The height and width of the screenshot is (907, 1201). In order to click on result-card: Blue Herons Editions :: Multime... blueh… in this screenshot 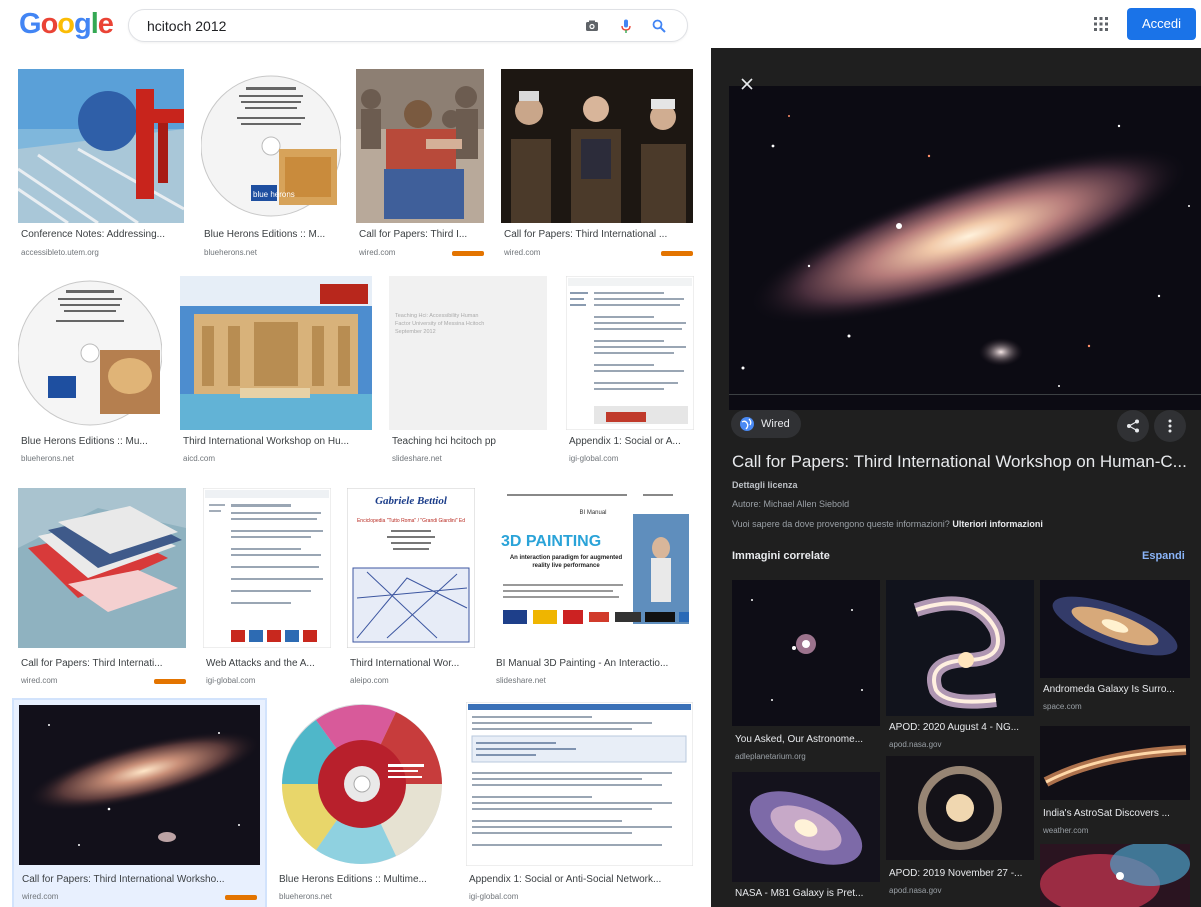, I will do `click(363, 804)`.